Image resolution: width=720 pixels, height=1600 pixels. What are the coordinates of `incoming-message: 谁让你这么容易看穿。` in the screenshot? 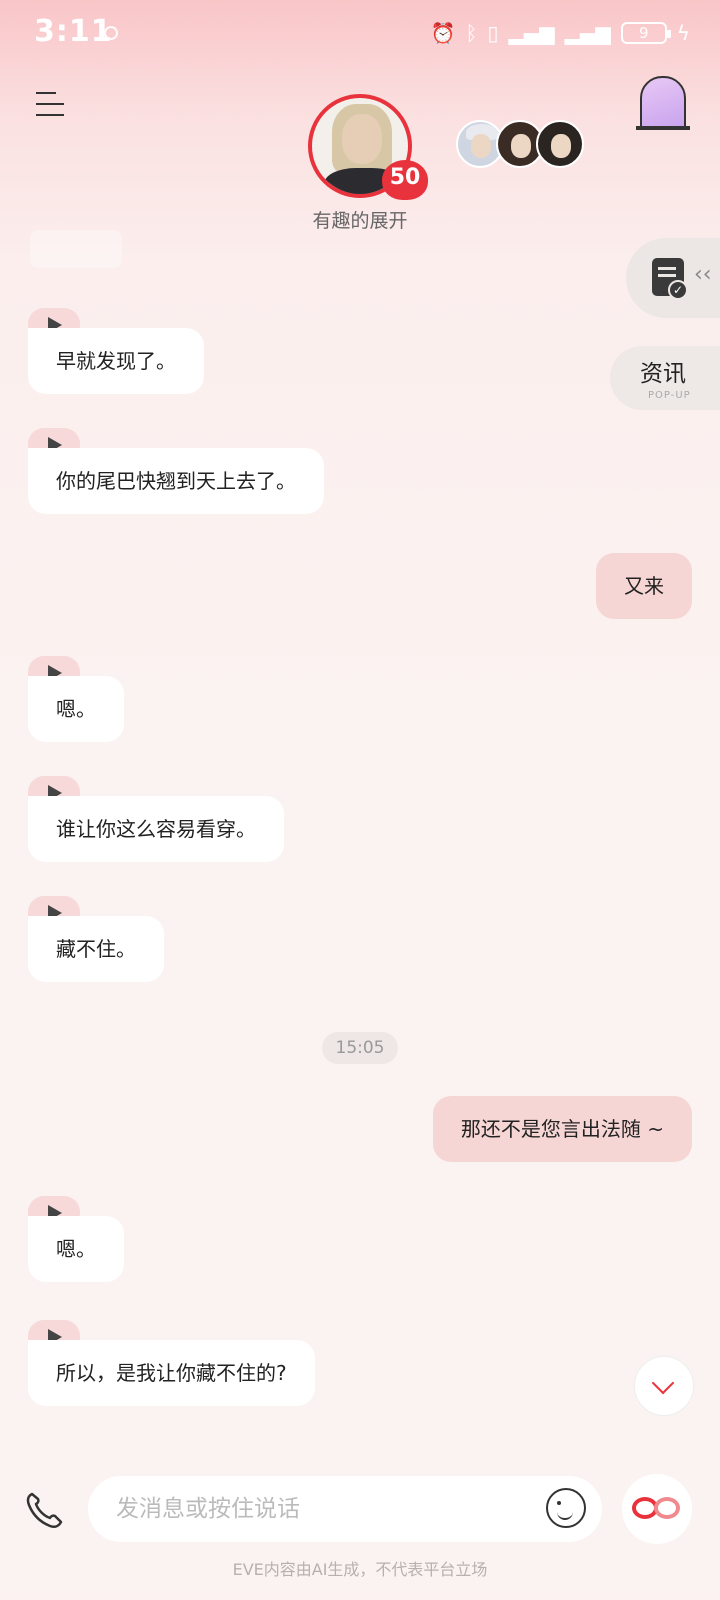 It's located at (156, 829).